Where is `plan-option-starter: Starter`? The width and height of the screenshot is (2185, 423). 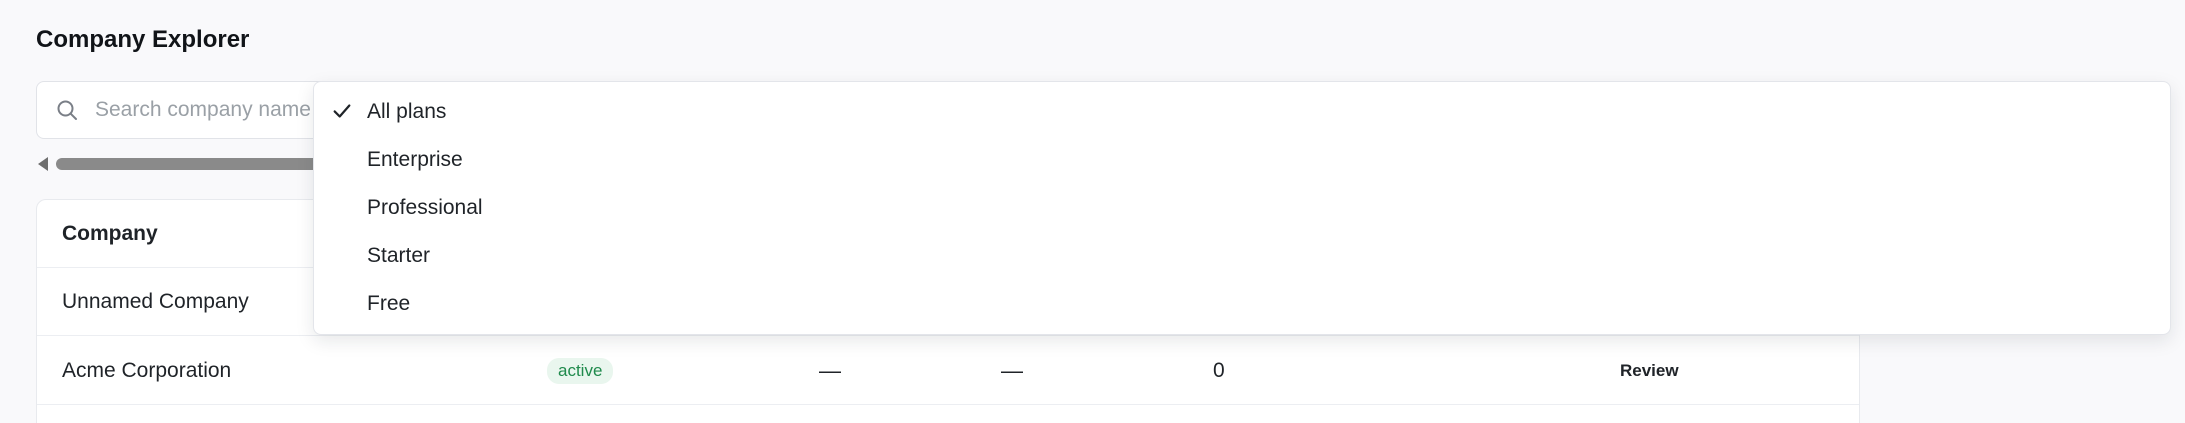 plan-option-starter: Starter is located at coordinates (1242, 256).